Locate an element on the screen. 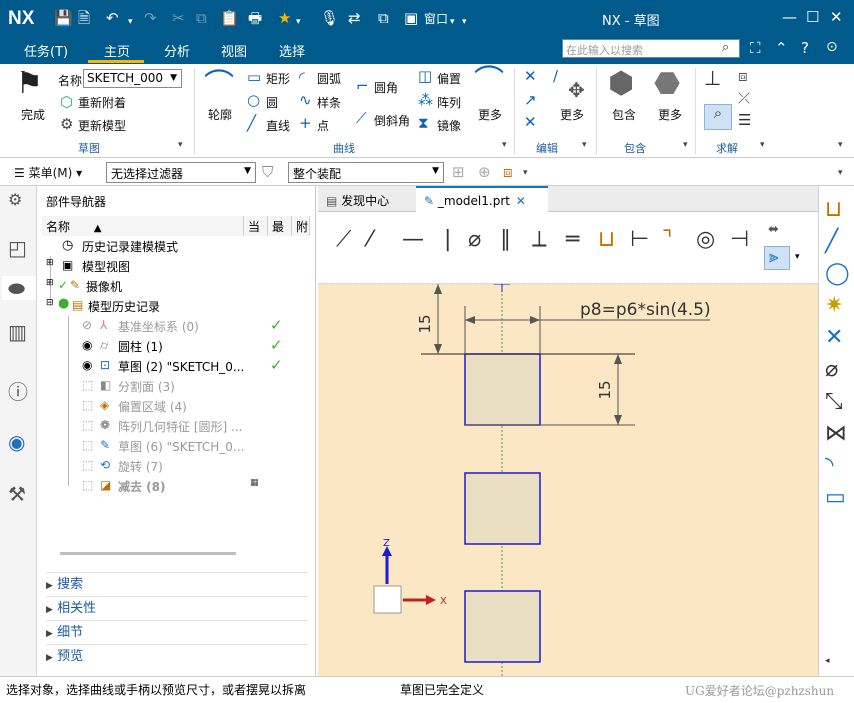 Image resolution: width=854 pixels, height=703 pixels. column-current: 当 is located at coordinates (256, 226).